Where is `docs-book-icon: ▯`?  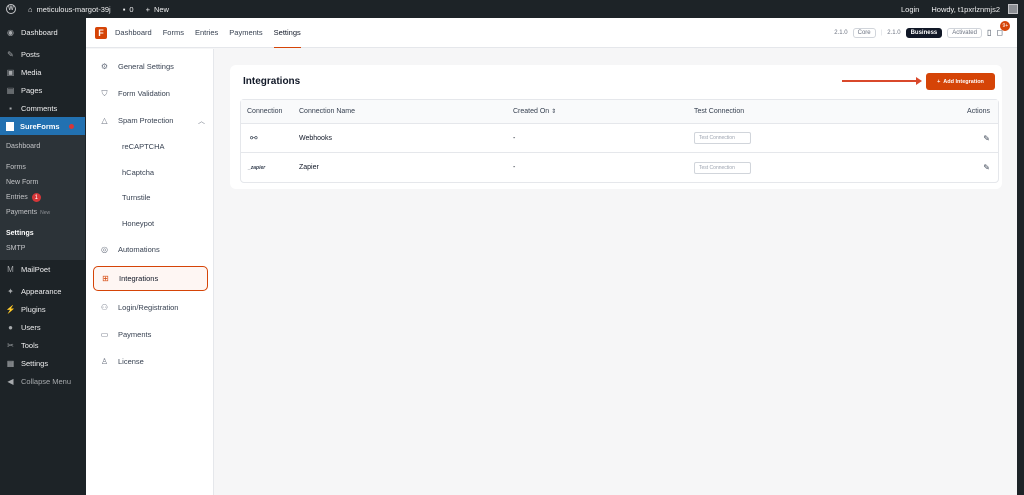
docs-book-icon: ▯ is located at coordinates (989, 32).